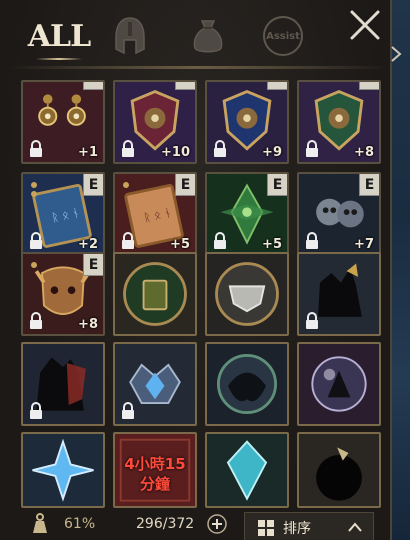 The image size is (410, 540). I want to click on card-orb-icon, so click(155, 294).